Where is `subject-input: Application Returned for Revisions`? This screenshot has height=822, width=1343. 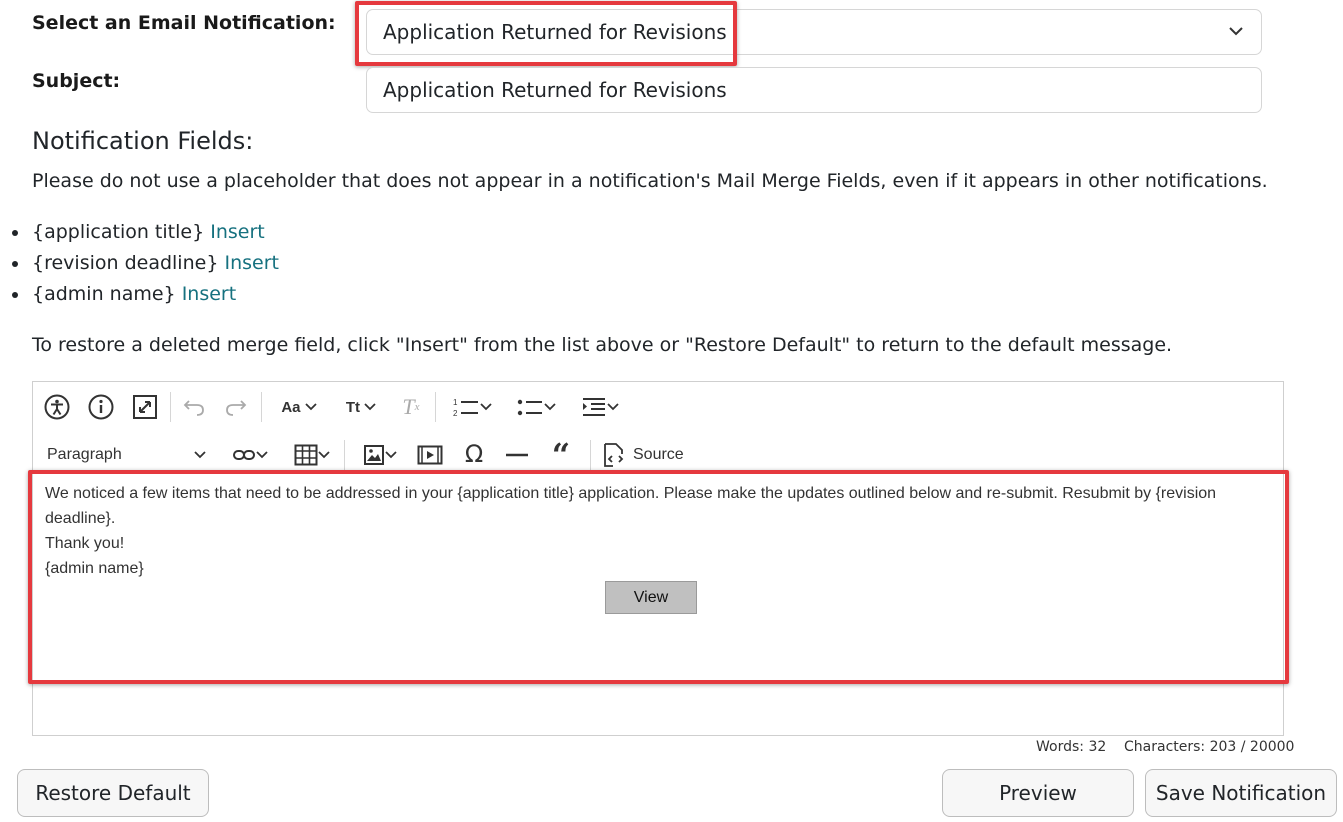
subject-input: Application Returned for Revisions is located at coordinates (814, 90).